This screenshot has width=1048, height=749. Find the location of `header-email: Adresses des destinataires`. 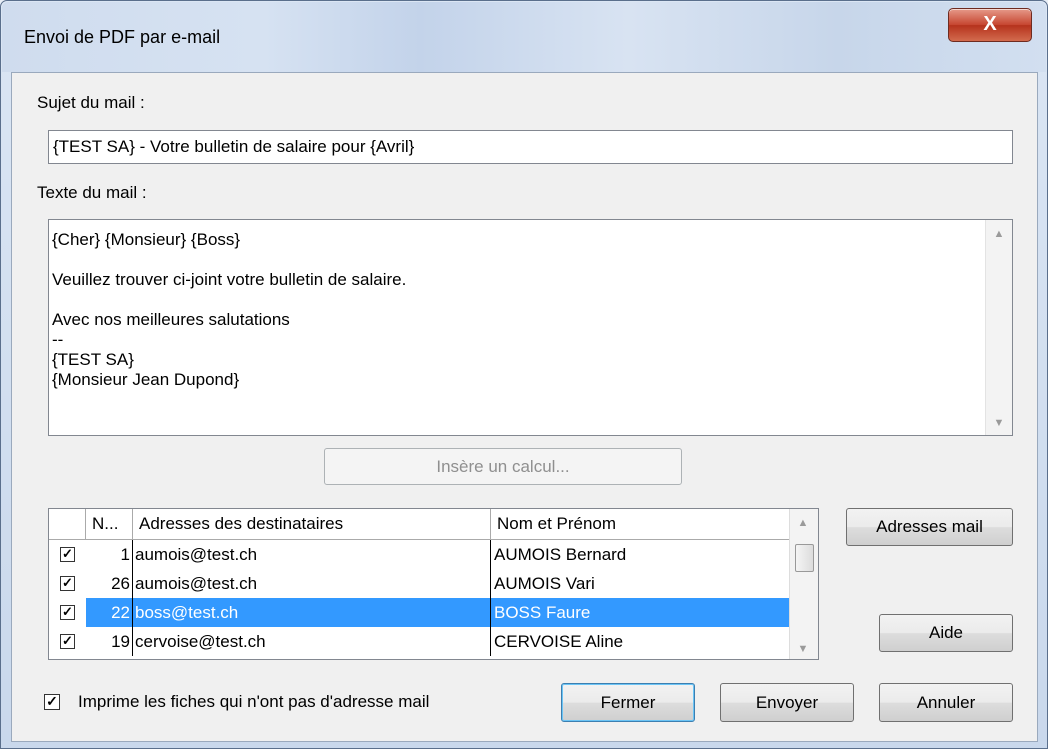

header-email: Adresses des destinataires is located at coordinates (312, 524).